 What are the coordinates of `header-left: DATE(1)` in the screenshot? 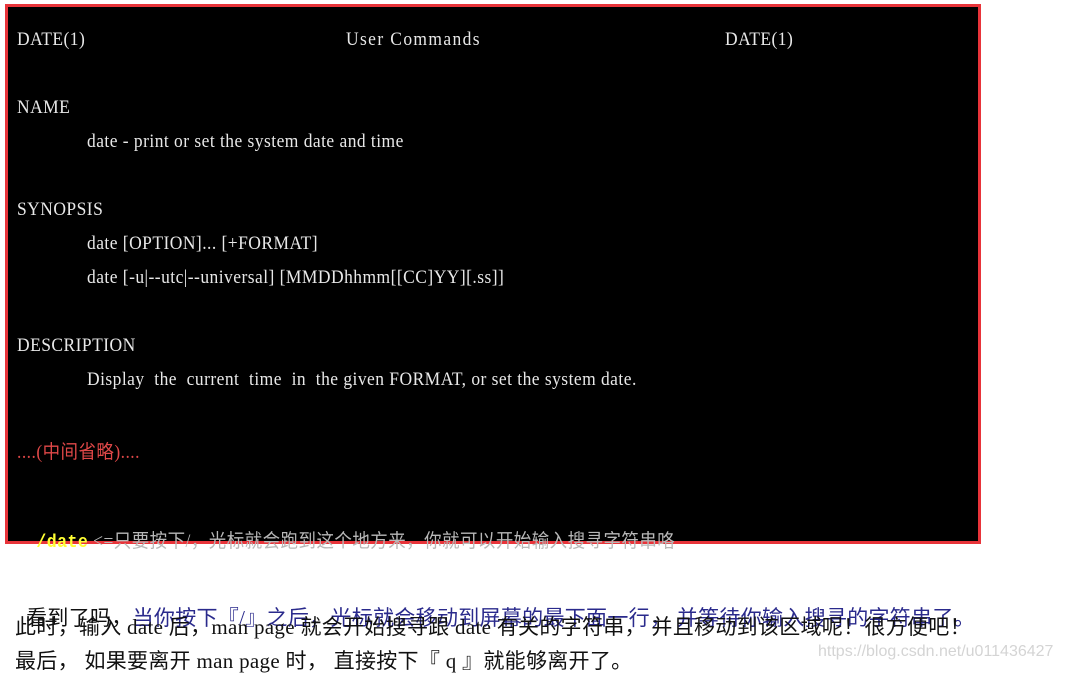 It's located at (51, 39).